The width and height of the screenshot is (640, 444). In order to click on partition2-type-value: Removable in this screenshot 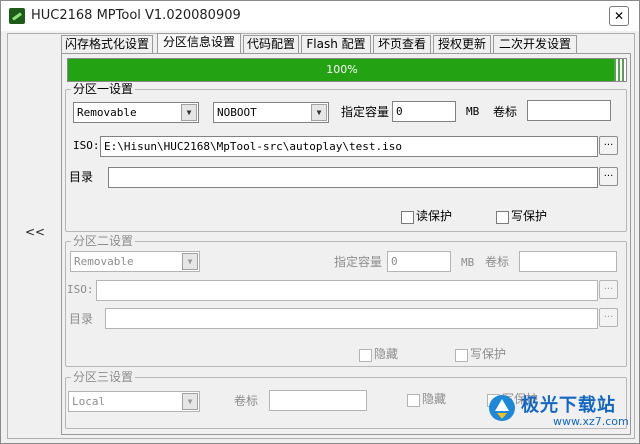, I will do `click(104, 261)`.